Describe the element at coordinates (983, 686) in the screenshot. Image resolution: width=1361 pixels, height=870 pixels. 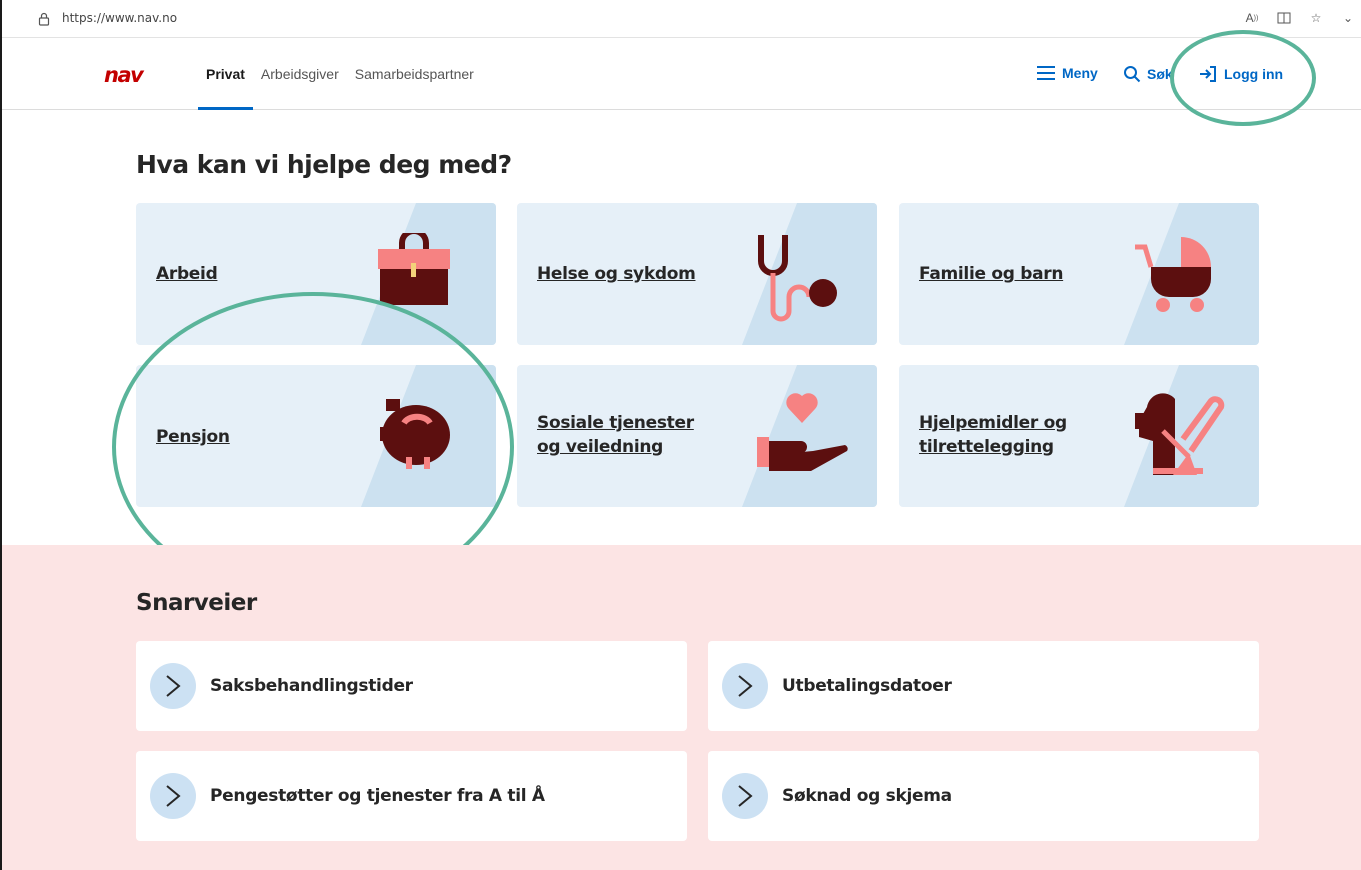
I see `shortcut-utbetalingsdatoer: Utbetalingsdatoer` at that location.